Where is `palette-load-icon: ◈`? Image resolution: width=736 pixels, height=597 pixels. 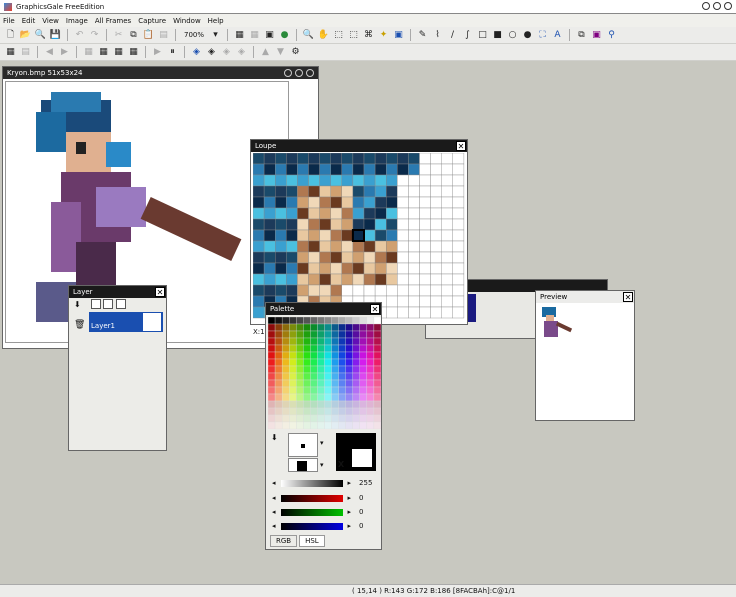 palette-load-icon: ◈ is located at coordinates (196, 52).